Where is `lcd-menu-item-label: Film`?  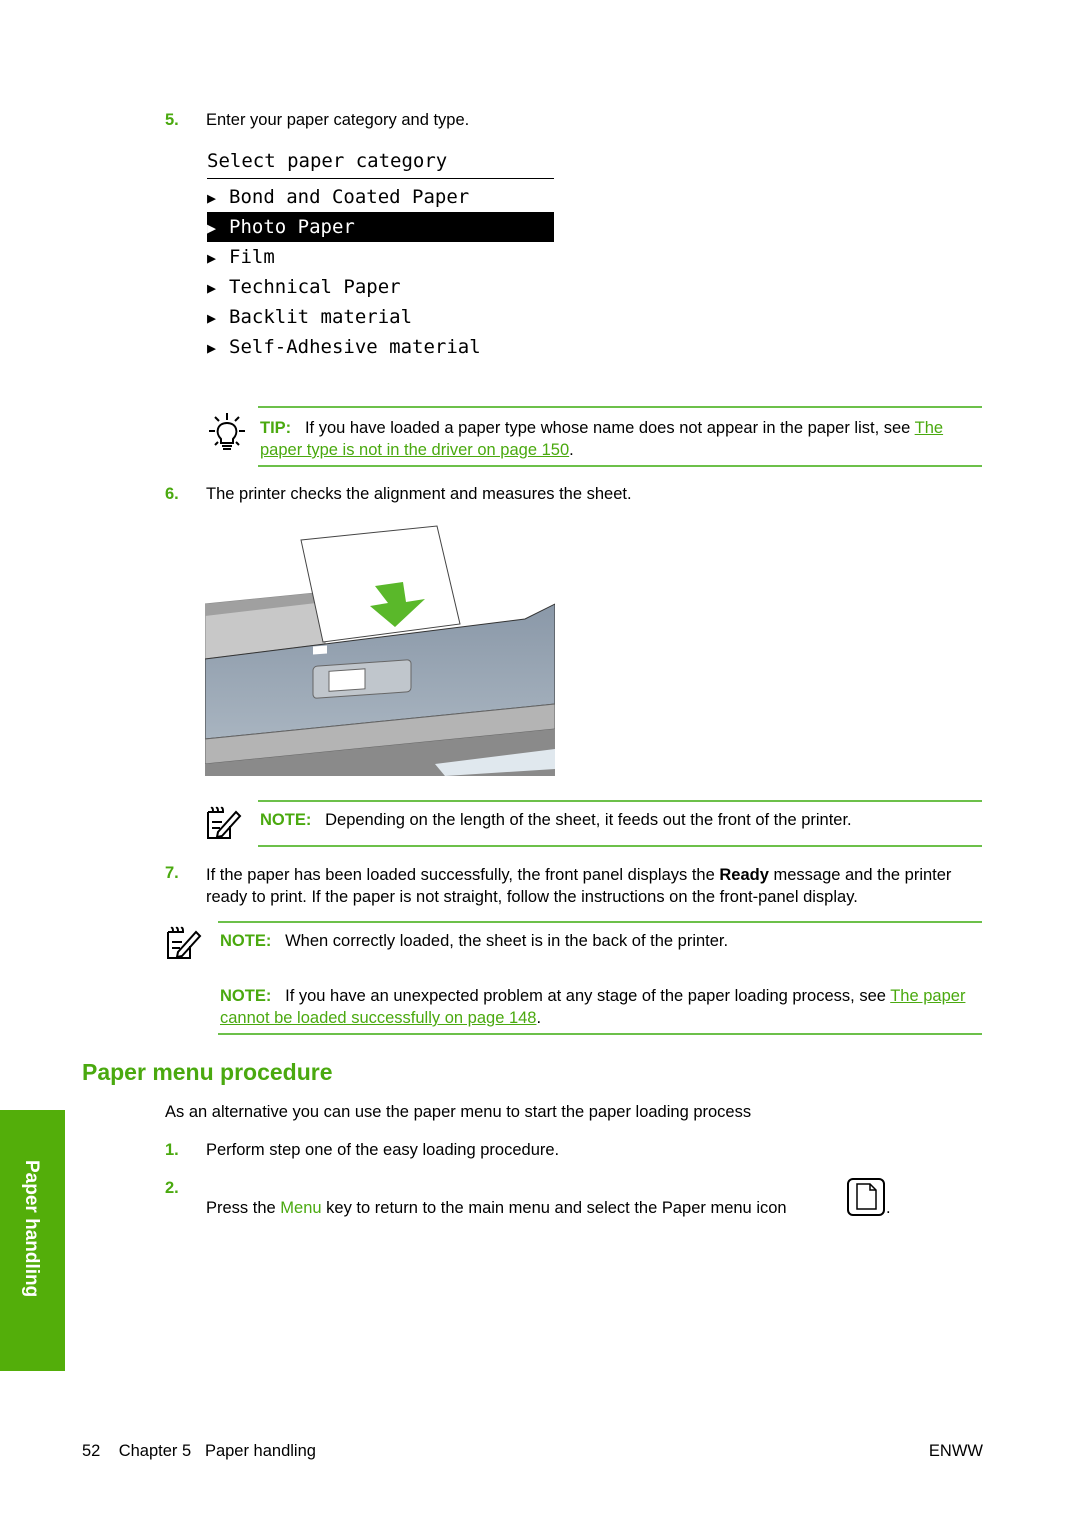 lcd-menu-item-label: Film is located at coordinates (252, 257).